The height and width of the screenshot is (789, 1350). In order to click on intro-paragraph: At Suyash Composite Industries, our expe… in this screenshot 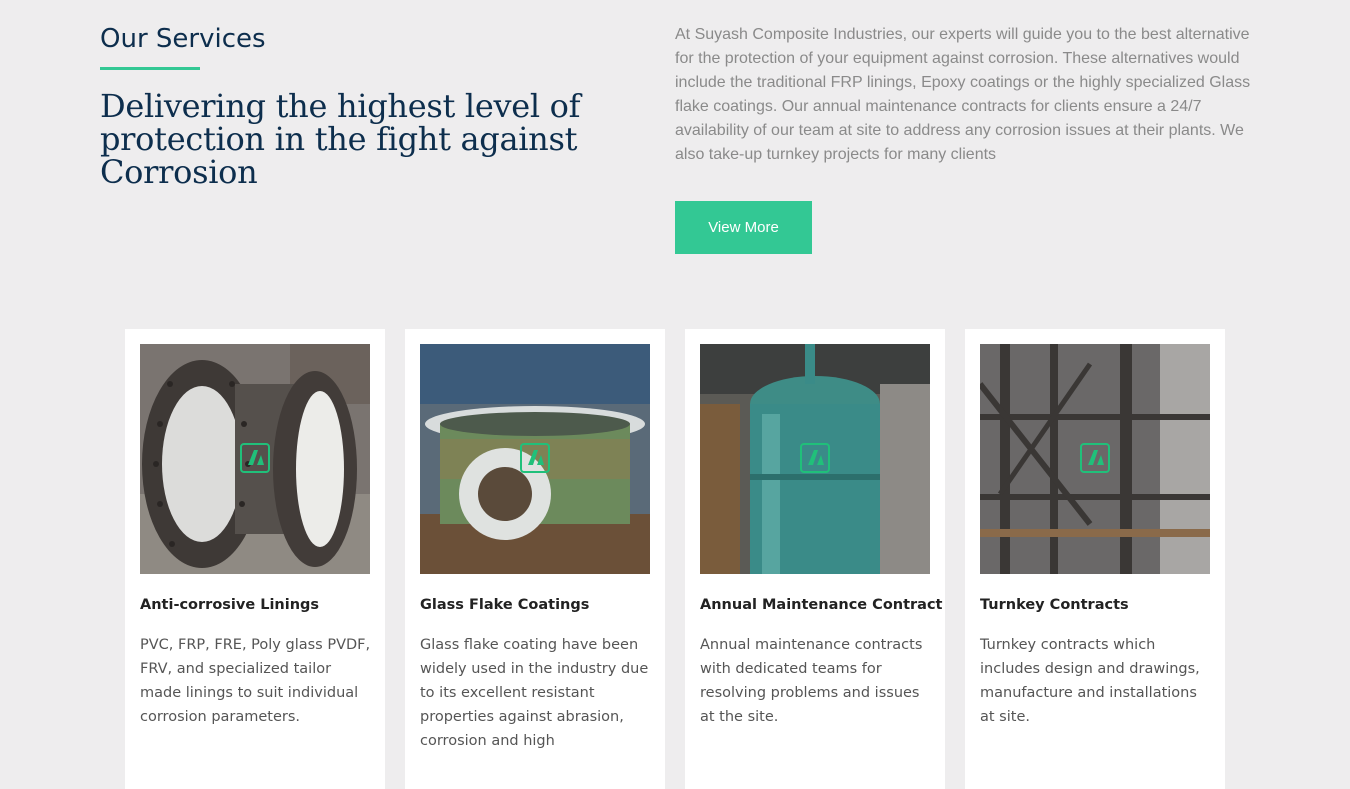, I will do `click(963, 94)`.